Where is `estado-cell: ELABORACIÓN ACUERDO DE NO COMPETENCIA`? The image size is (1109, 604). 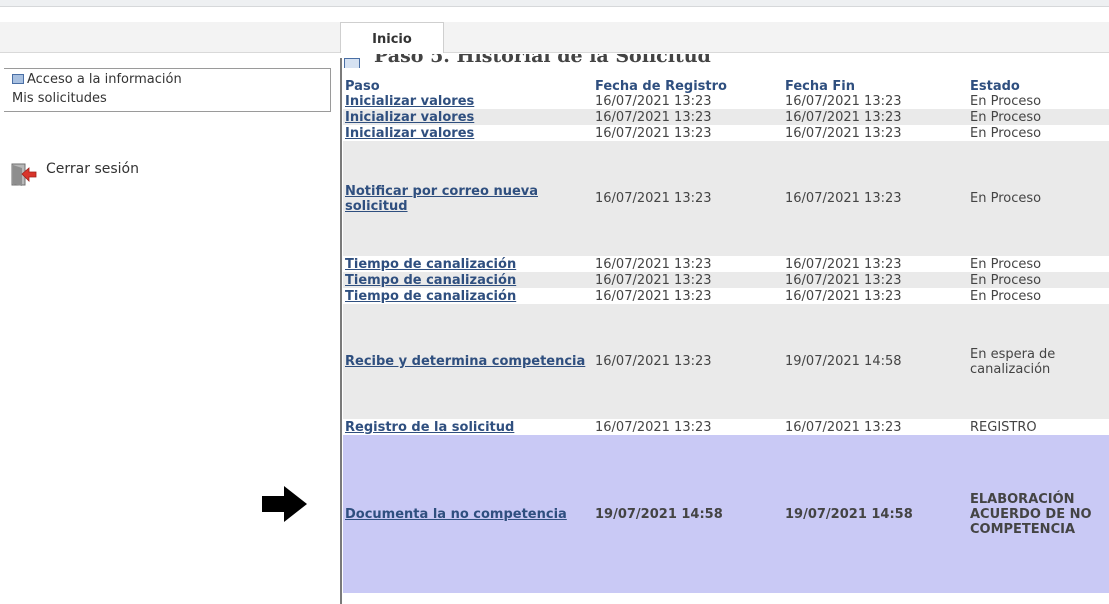
estado-cell: ELABORACIÓN ACUERDO DE NO COMPETENCIA is located at coordinates (1031, 514).